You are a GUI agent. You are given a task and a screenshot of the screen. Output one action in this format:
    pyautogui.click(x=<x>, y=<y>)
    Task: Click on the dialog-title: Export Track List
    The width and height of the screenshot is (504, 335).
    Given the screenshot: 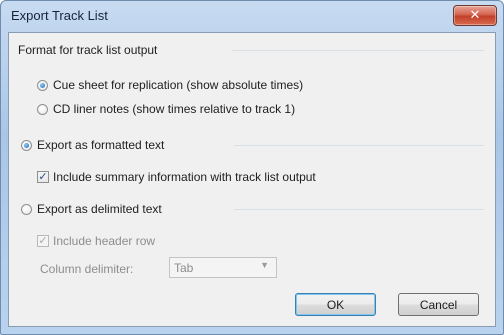 What is the action you would take?
    pyautogui.click(x=59, y=15)
    